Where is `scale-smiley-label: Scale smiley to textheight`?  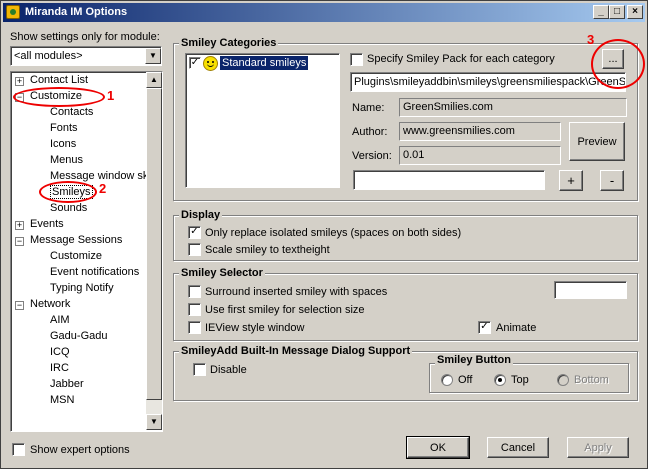 scale-smiley-label: Scale smiley to textheight is located at coordinates (267, 250).